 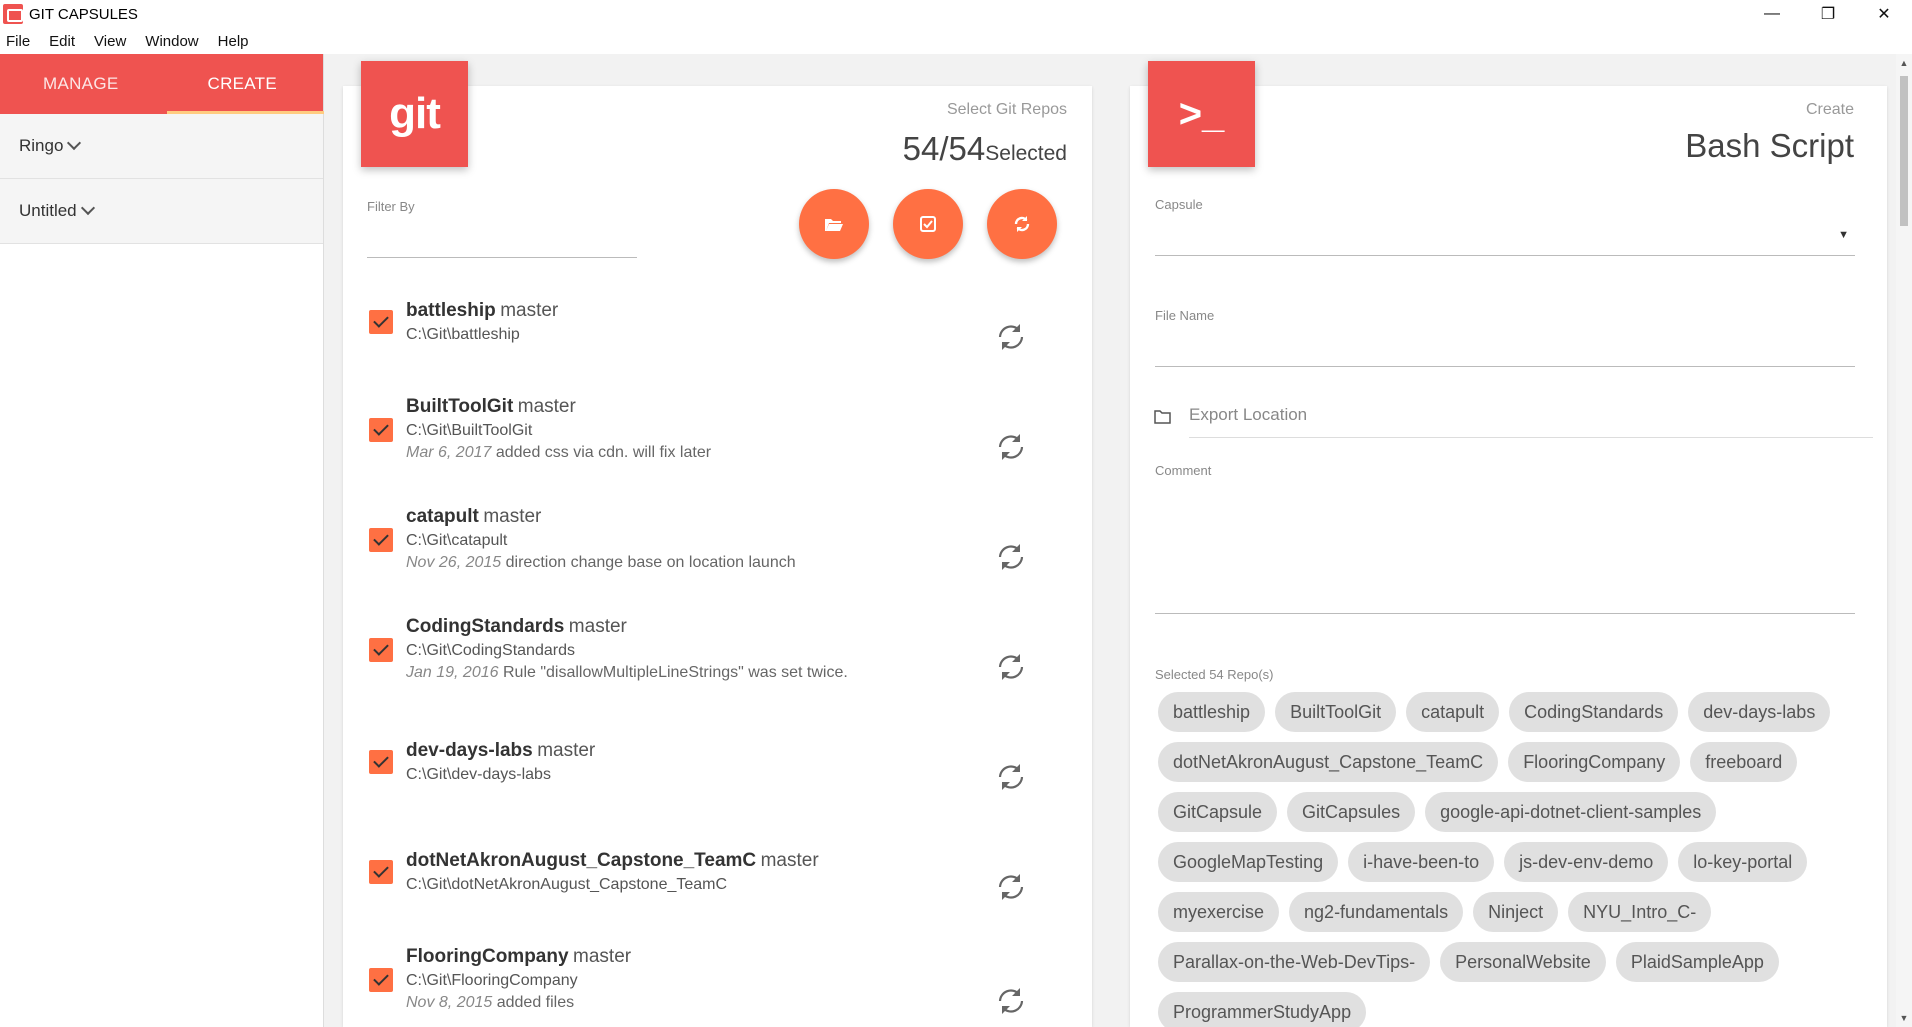 What do you see at coordinates (1505, 366) in the screenshot?
I see `filename-input` at bounding box center [1505, 366].